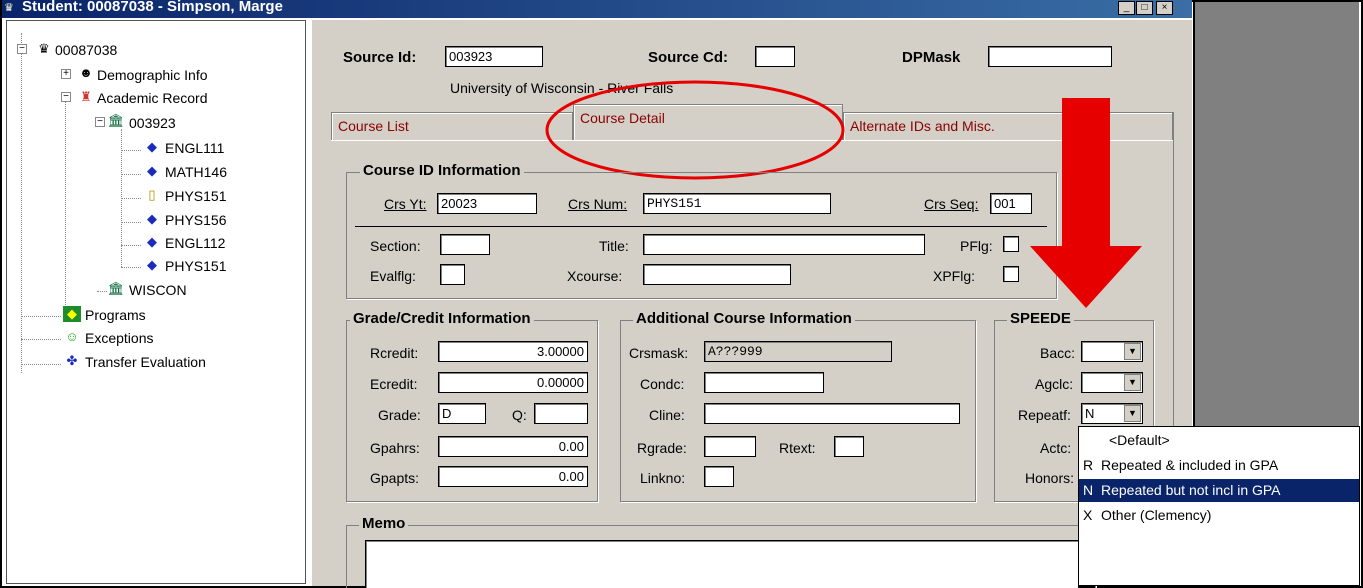 The height and width of the screenshot is (588, 1363). What do you see at coordinates (494, 56) in the screenshot?
I see `source-id-field: 003923` at bounding box center [494, 56].